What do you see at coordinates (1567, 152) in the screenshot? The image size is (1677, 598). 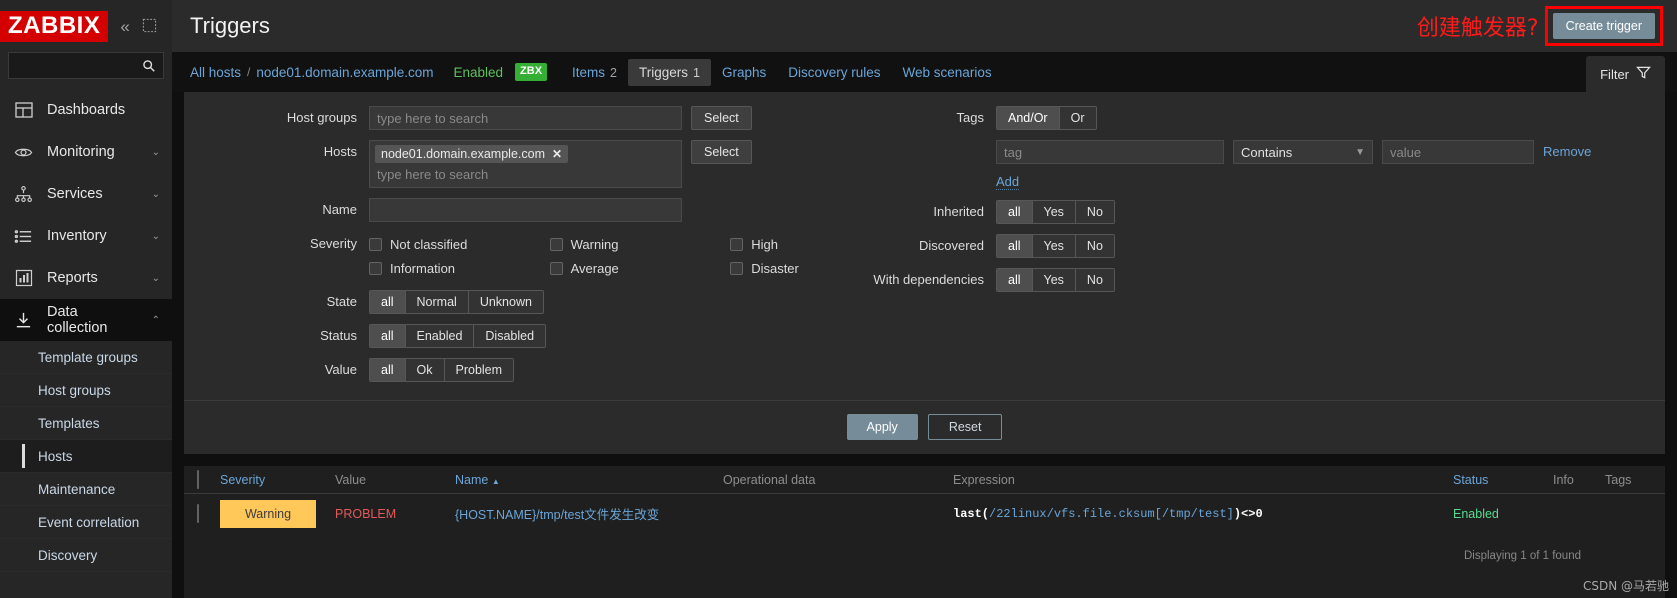 I see `tag-remove-link: Remove` at bounding box center [1567, 152].